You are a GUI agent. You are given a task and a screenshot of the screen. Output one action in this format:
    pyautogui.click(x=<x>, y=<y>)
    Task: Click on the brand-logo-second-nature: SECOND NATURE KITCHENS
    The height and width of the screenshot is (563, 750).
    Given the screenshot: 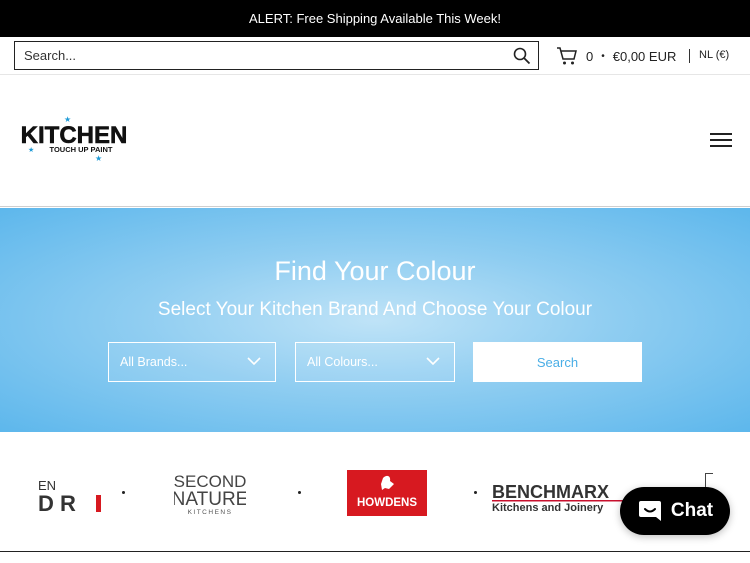 What is the action you would take?
    pyautogui.click(x=210, y=493)
    